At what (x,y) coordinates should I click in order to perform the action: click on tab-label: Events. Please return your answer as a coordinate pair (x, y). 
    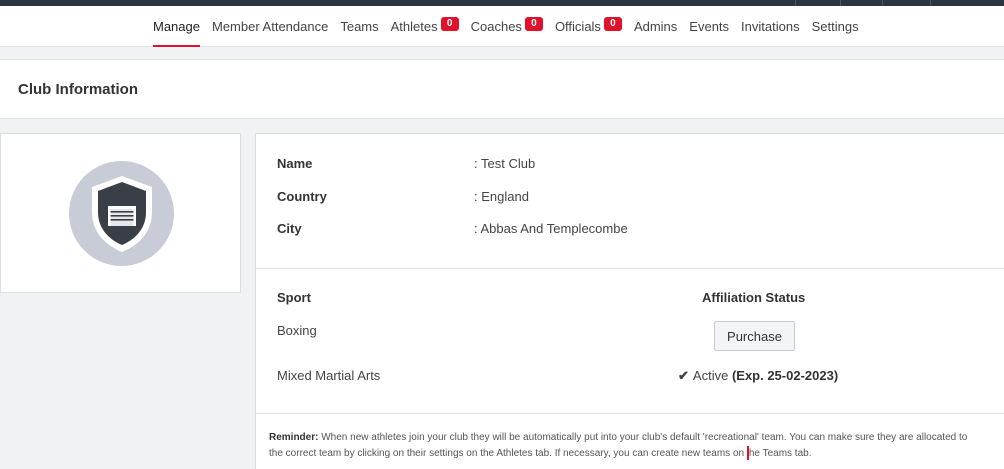
    Looking at the image, I should click on (709, 26).